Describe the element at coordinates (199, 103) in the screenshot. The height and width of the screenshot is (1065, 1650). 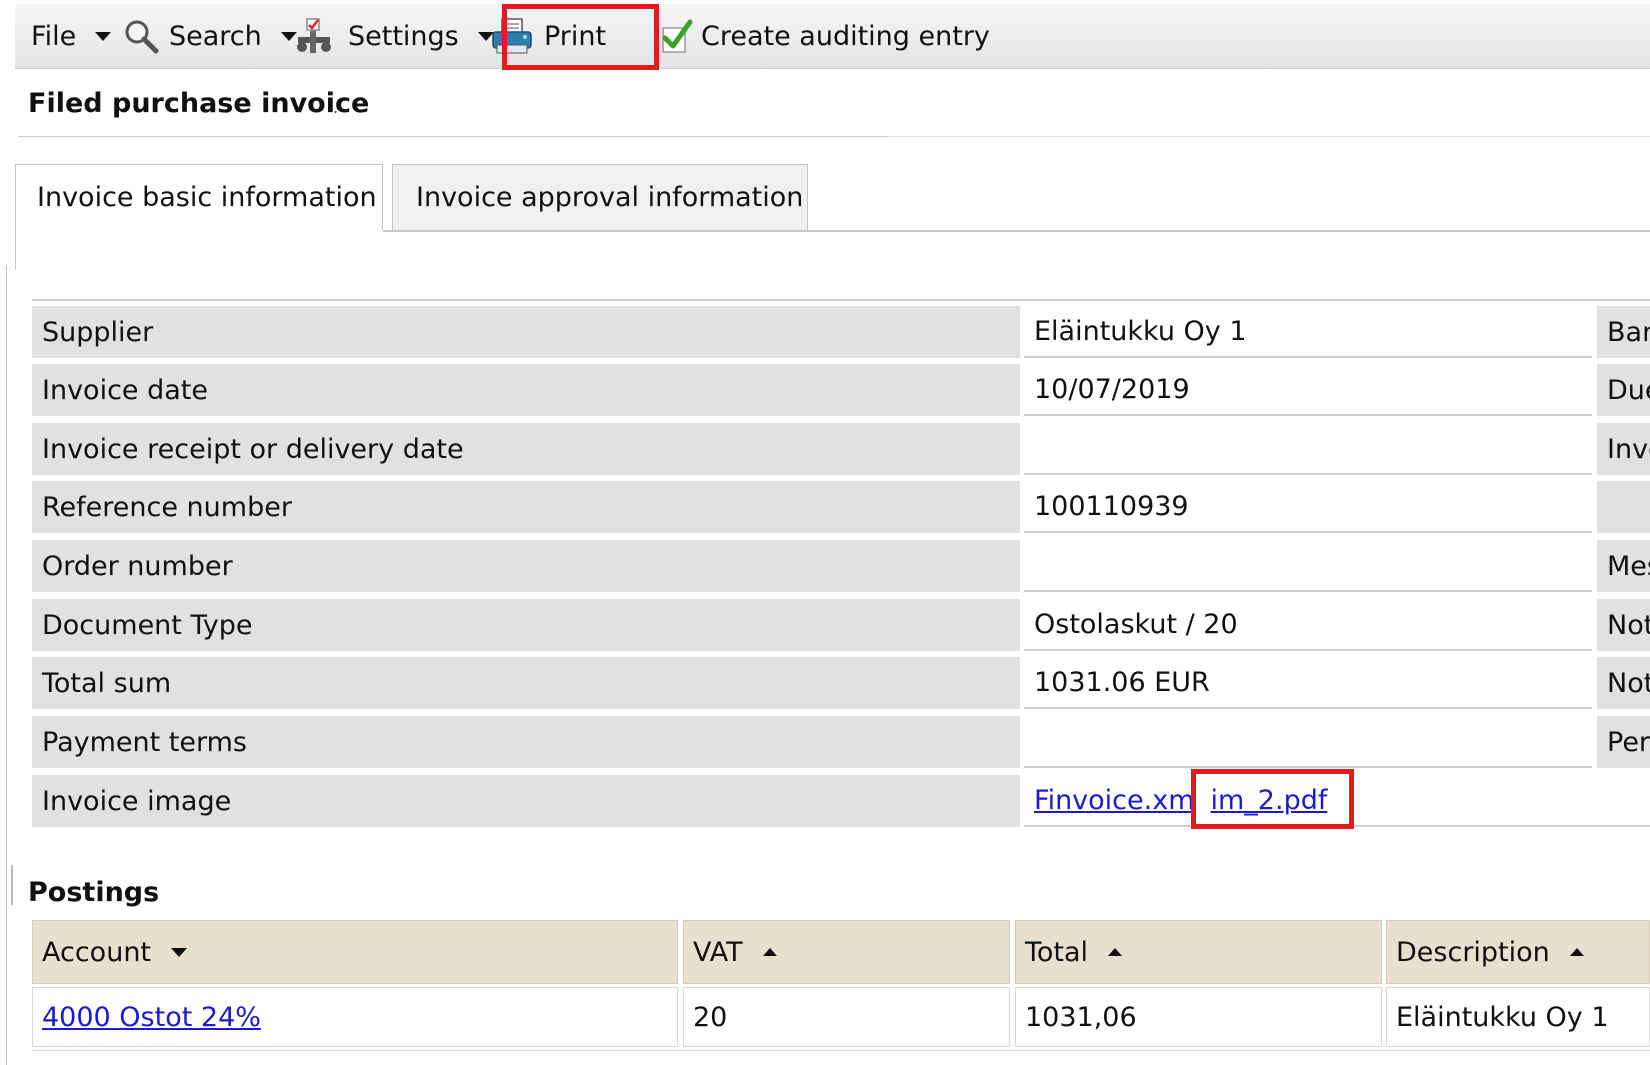
I see `page-title: Filed purchase invoice` at that location.